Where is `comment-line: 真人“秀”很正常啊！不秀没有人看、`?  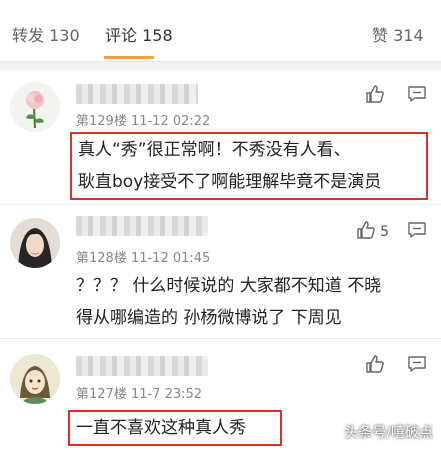
comment-line: 真人“秀”很正常啊！不秀没有人看、 is located at coordinates (214, 150).